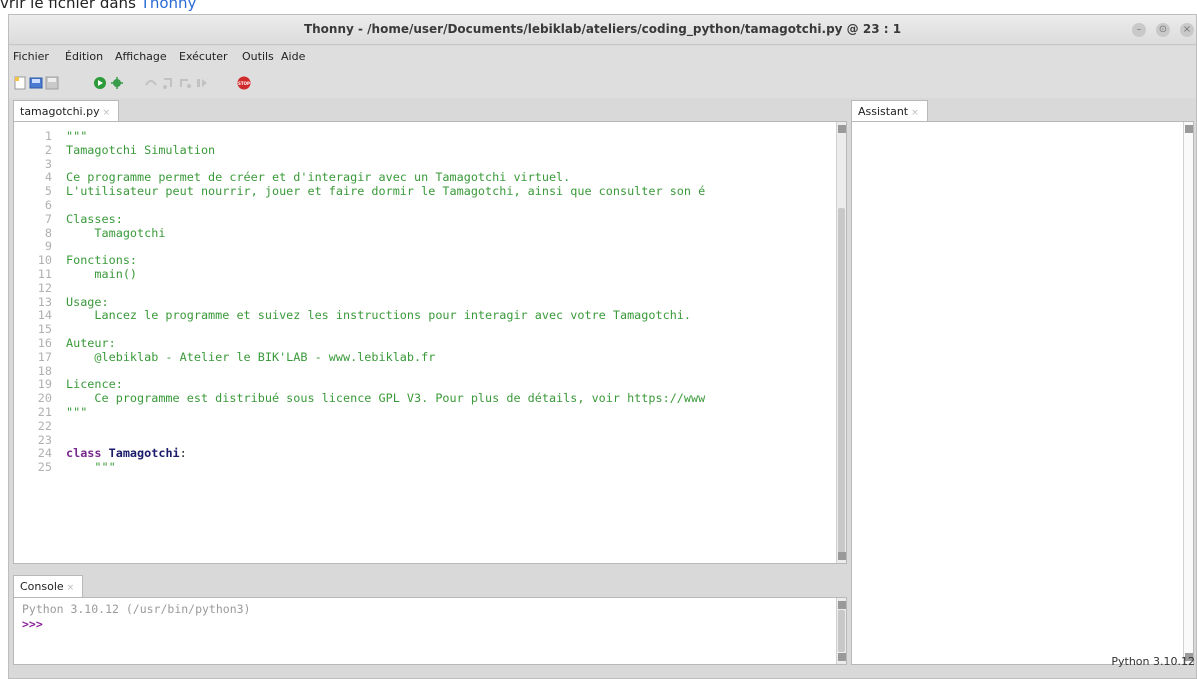  I want to click on tab-assistant: Assistant ×, so click(889, 111).